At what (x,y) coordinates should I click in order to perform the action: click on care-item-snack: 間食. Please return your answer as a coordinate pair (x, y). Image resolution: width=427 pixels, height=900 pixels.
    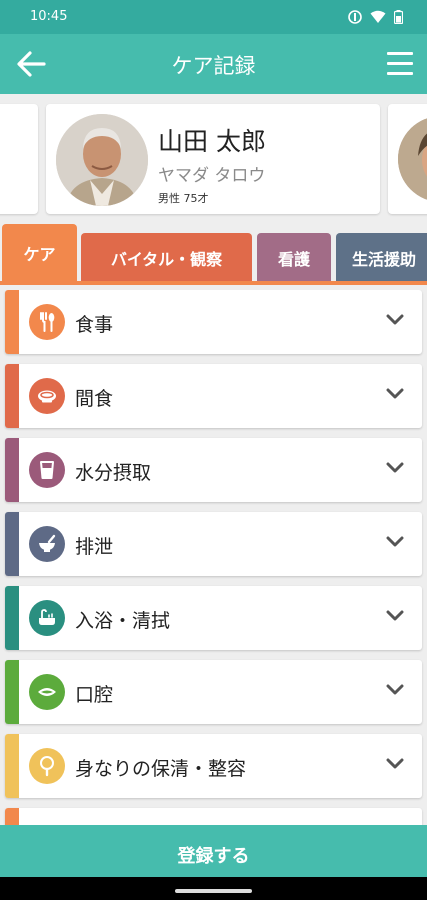
    Looking at the image, I should click on (213, 396).